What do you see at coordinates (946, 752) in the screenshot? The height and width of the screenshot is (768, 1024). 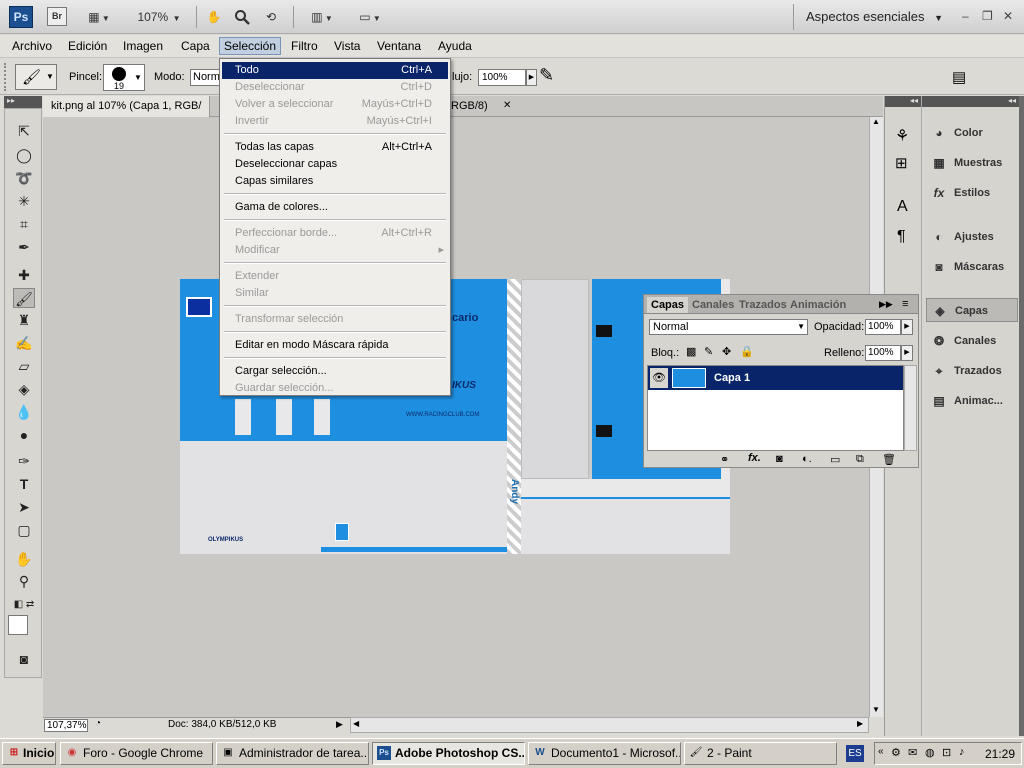 I see `network-icon: ⊡` at bounding box center [946, 752].